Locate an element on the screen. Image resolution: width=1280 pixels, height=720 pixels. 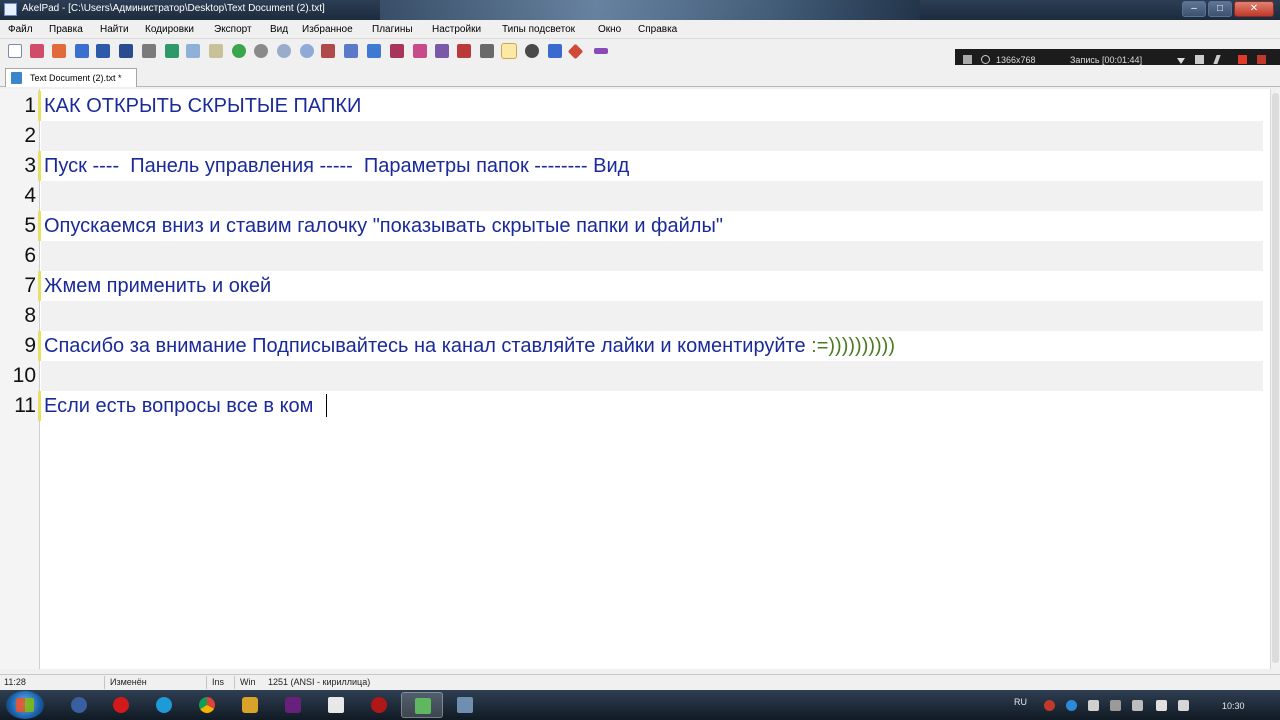
taskbar-app-opera is located at coordinates (121, 705).